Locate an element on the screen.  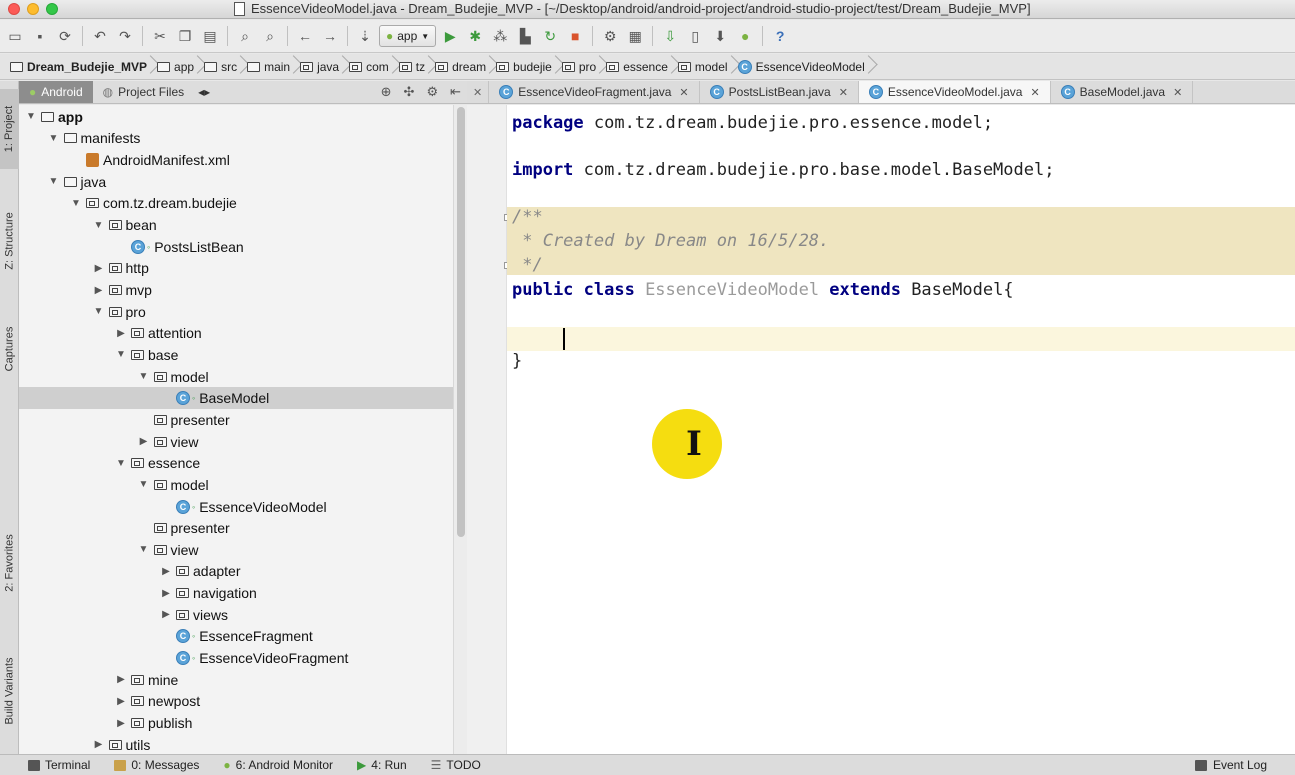
android-monitor-tab: ● 6: Android Monitor is located at coordinates (278, 765).